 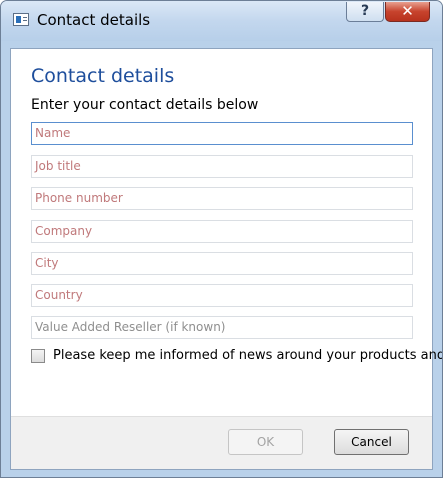 I want to click on city-field: City, so click(x=222, y=263).